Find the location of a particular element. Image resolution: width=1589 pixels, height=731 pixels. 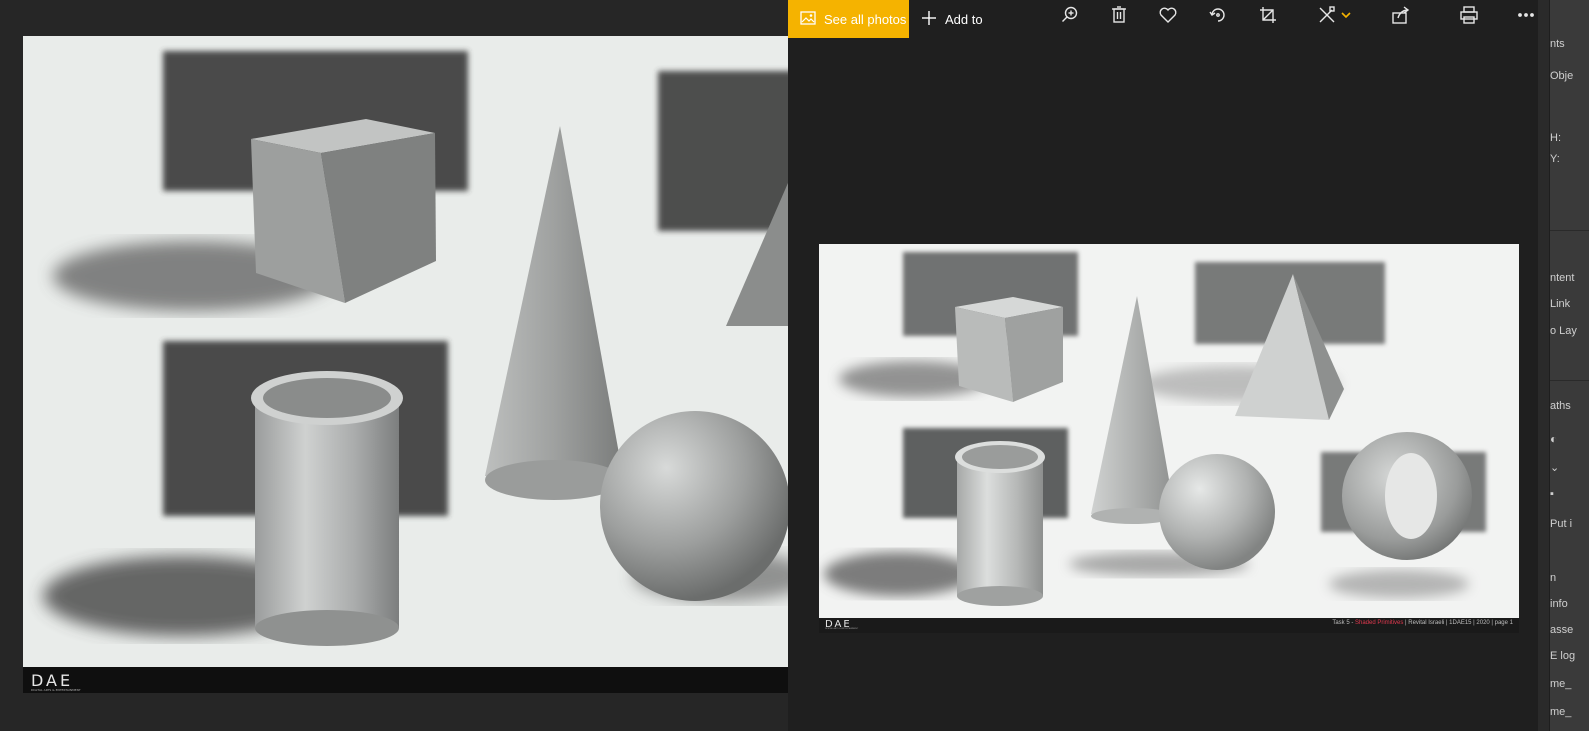

photo-logo-sub: DIGITAL ARTS & ENTERTAINMENT is located at coordinates (842, 629).